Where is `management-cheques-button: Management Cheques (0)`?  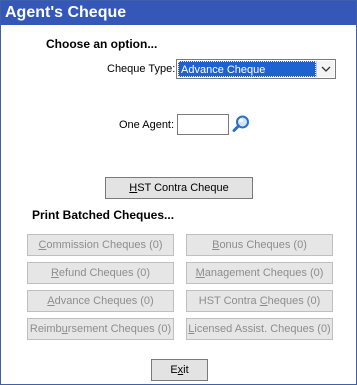 management-cheques-button: Management Cheques (0) is located at coordinates (259, 273).